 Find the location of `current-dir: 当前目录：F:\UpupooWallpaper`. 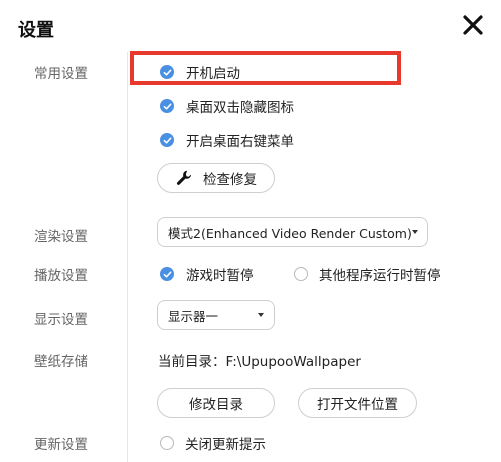

current-dir: 当前目录：F:\UpupooWallpaper is located at coordinates (259, 360).